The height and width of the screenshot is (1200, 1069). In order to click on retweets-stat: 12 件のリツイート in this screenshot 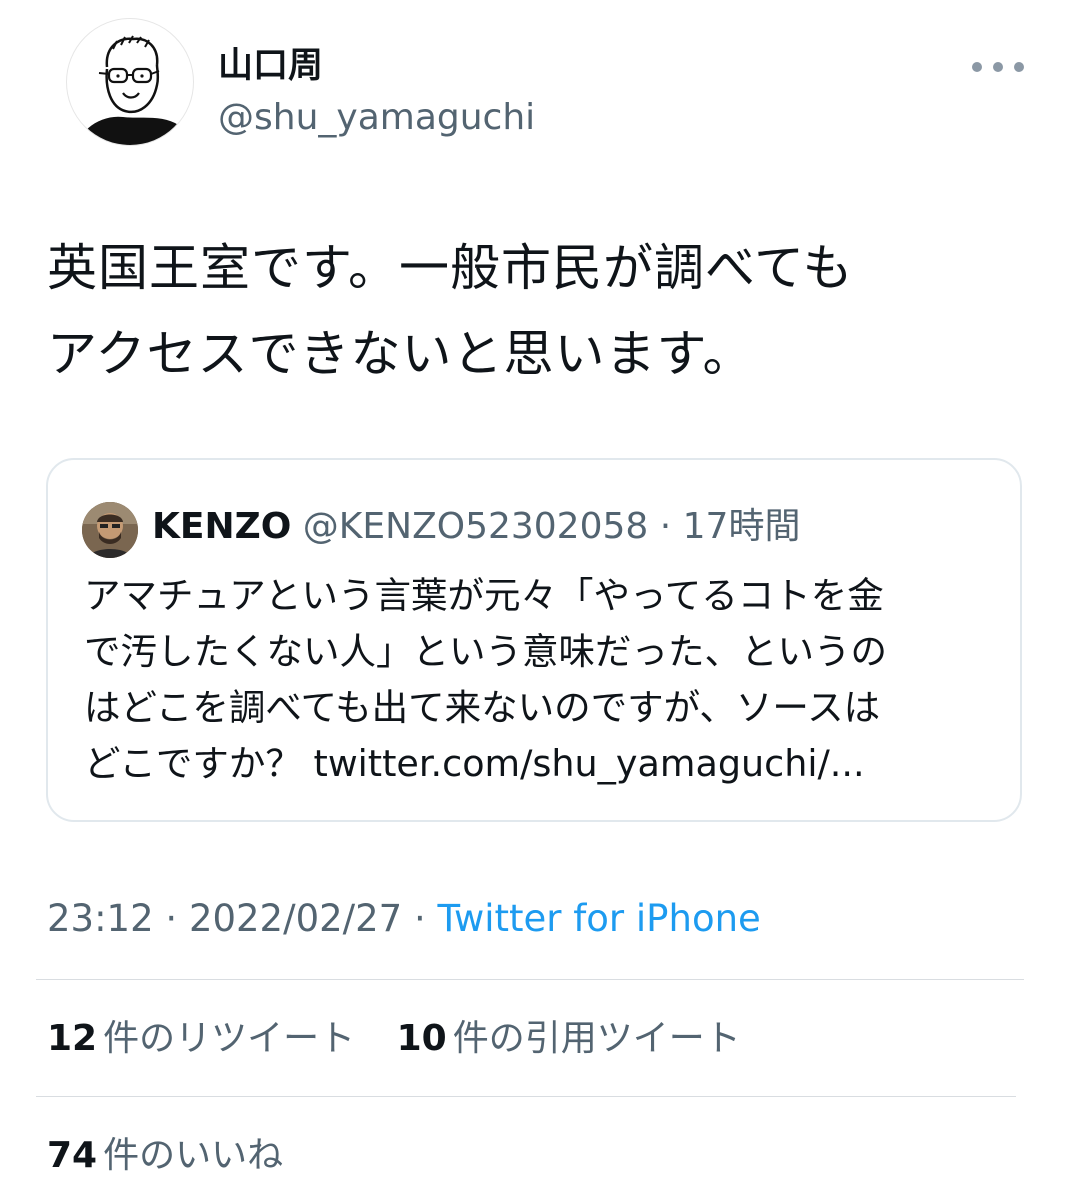, I will do `click(201, 1039)`.